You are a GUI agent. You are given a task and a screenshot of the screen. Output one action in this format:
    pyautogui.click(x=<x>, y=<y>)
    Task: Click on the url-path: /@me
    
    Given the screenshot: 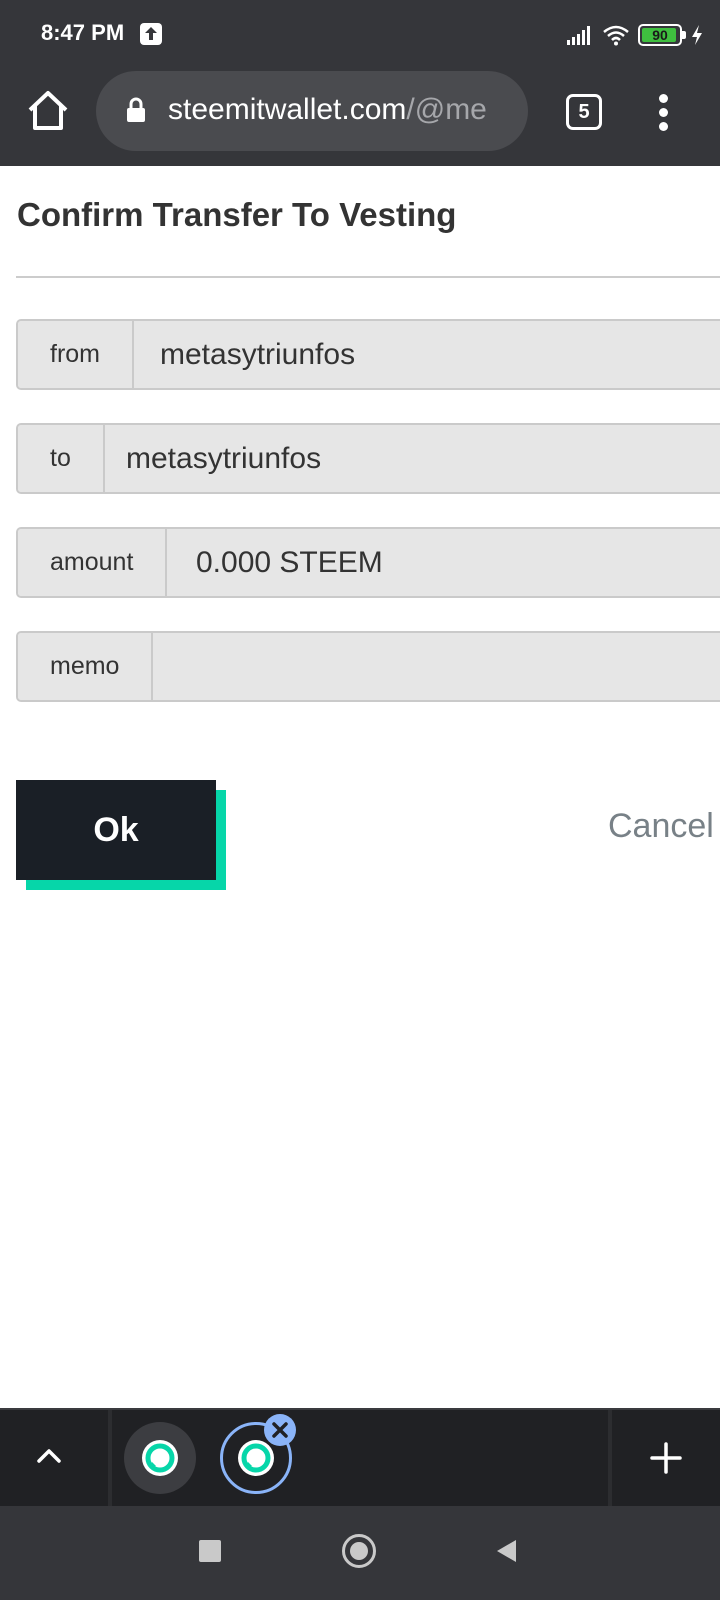 What is the action you would take?
    pyautogui.click(x=446, y=109)
    